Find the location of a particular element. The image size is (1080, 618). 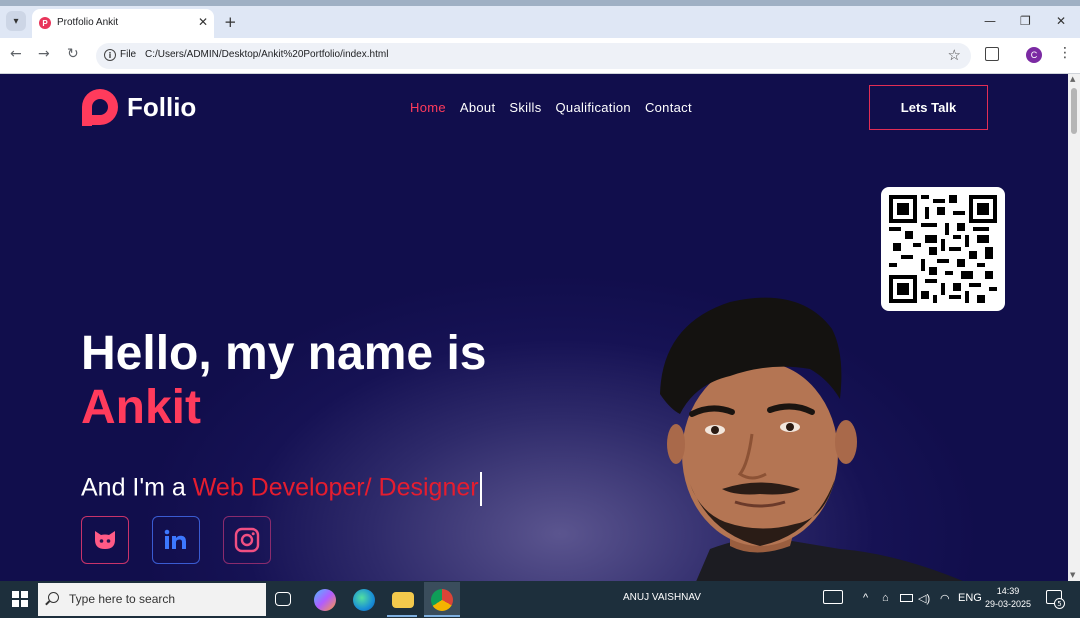

browser-tab: P Protfolio Ankit ✕ is located at coordinates (123, 23).